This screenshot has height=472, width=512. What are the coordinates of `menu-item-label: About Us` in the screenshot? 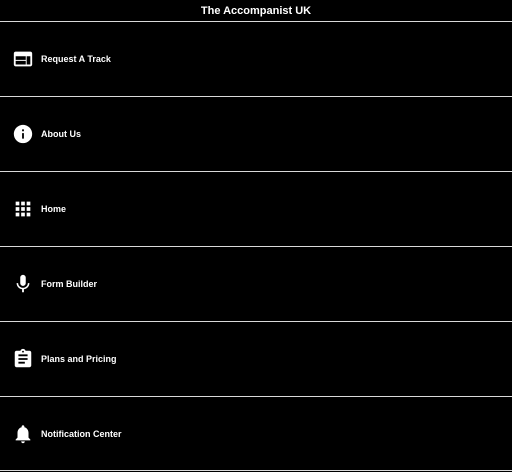 It's located at (61, 134).